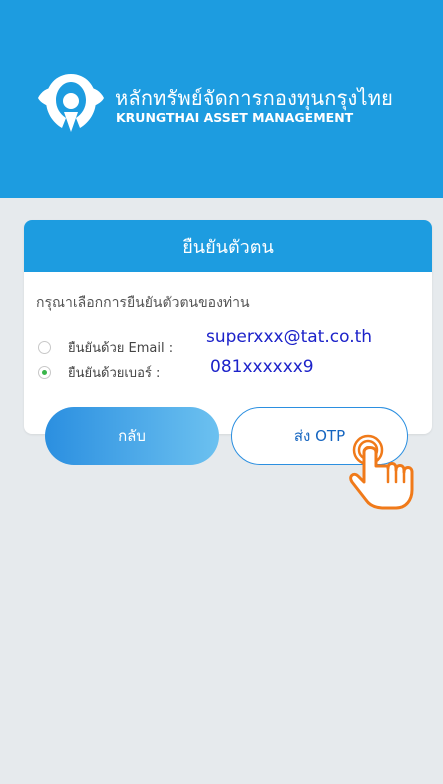 This screenshot has height=784, width=443. I want to click on krungthai-logo-icon, so click(71, 103).